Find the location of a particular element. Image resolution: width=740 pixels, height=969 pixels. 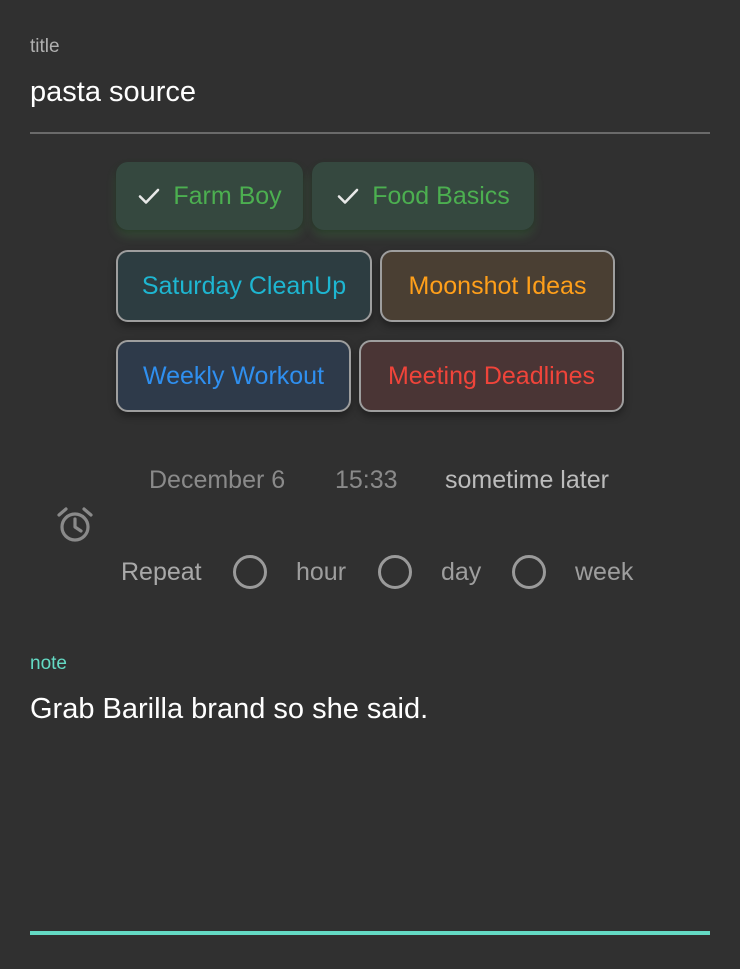

tag-chip-food-basics: Food Basics is located at coordinates (423, 196).